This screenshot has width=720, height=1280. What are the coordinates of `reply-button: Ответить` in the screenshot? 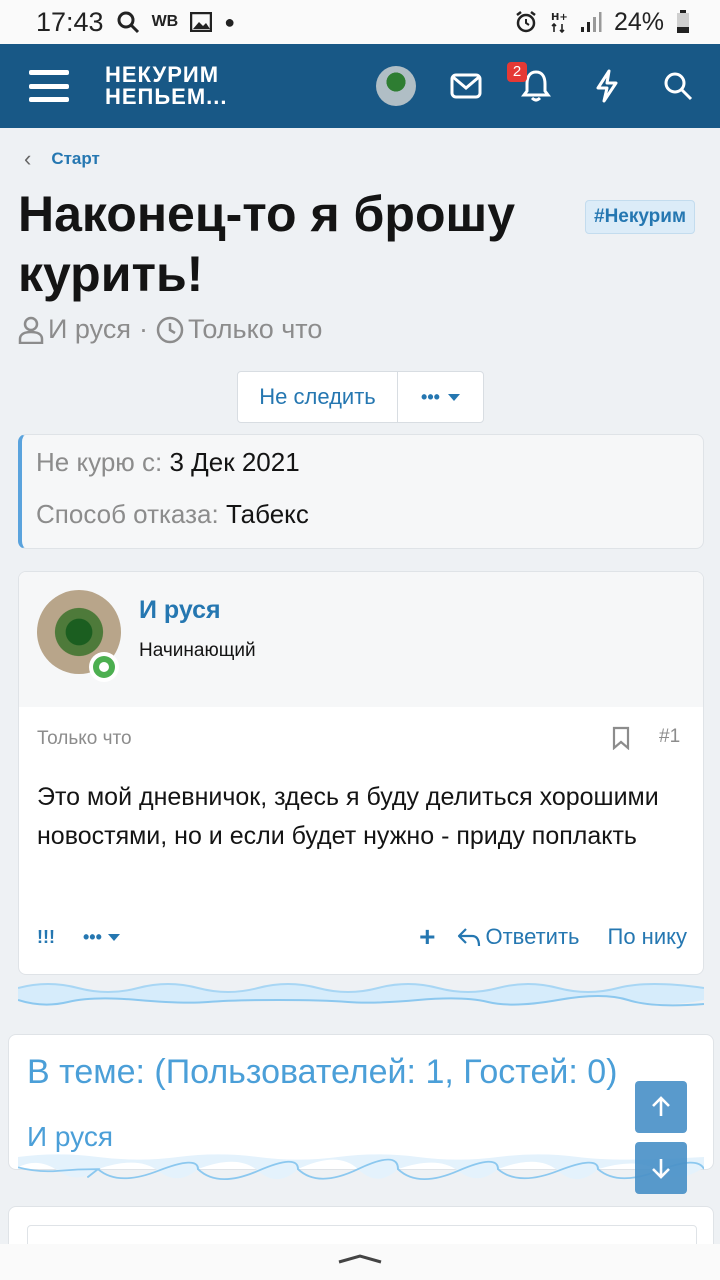 It's located at (518, 937).